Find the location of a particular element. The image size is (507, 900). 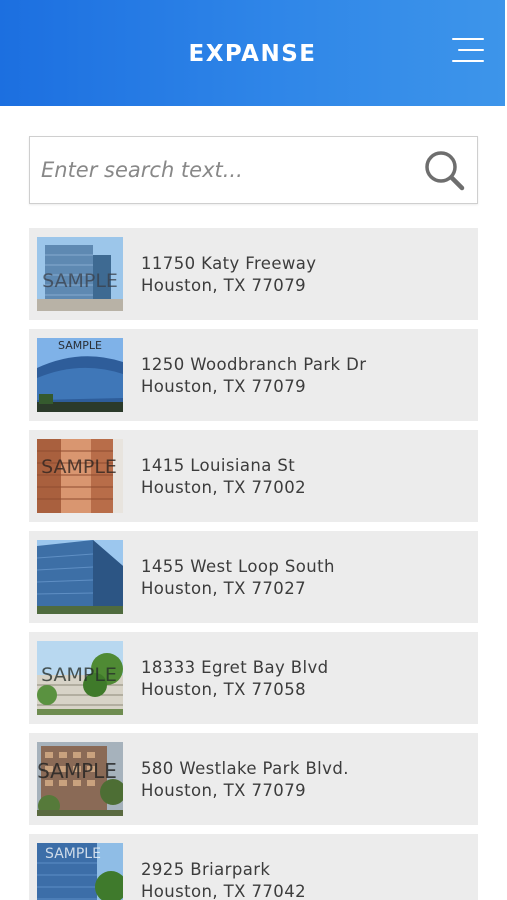

property-item: 1455 West Loop South Houston, TX 77027 is located at coordinates (253, 577).